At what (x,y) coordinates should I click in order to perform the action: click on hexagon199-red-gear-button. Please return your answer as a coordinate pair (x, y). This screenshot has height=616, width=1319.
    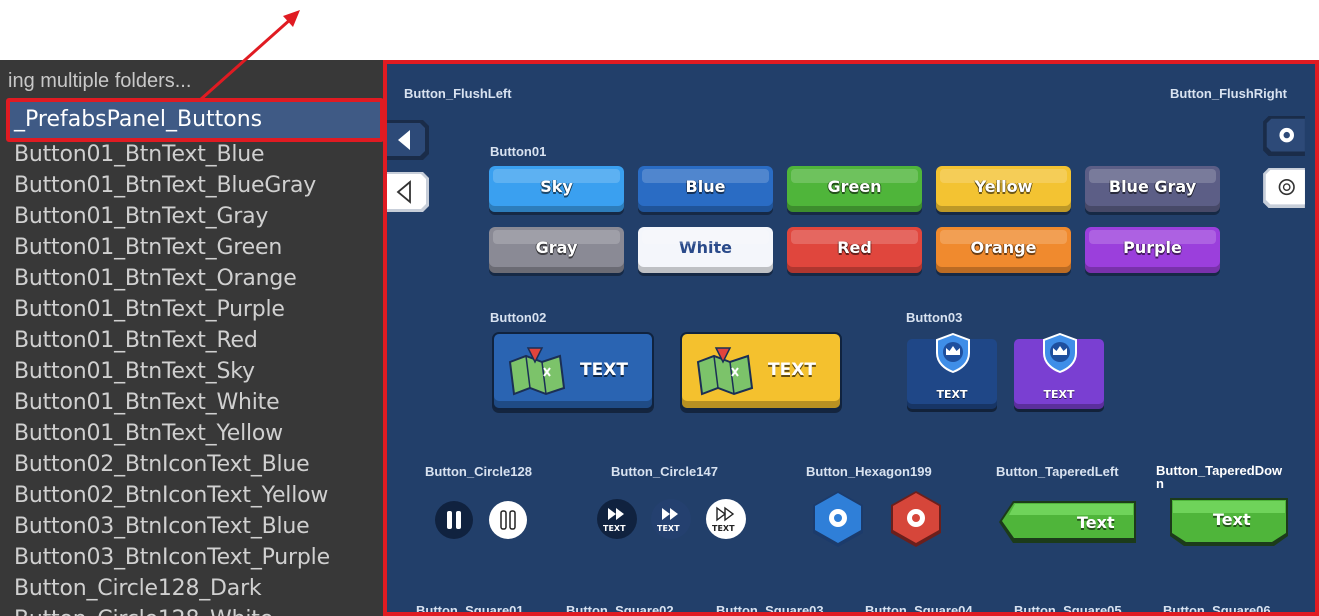
    Looking at the image, I should click on (916, 519).